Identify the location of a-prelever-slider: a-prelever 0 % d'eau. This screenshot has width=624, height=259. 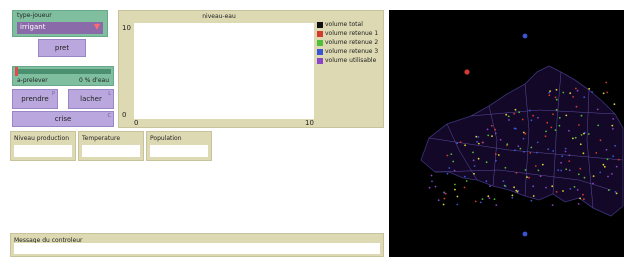
(63, 76).